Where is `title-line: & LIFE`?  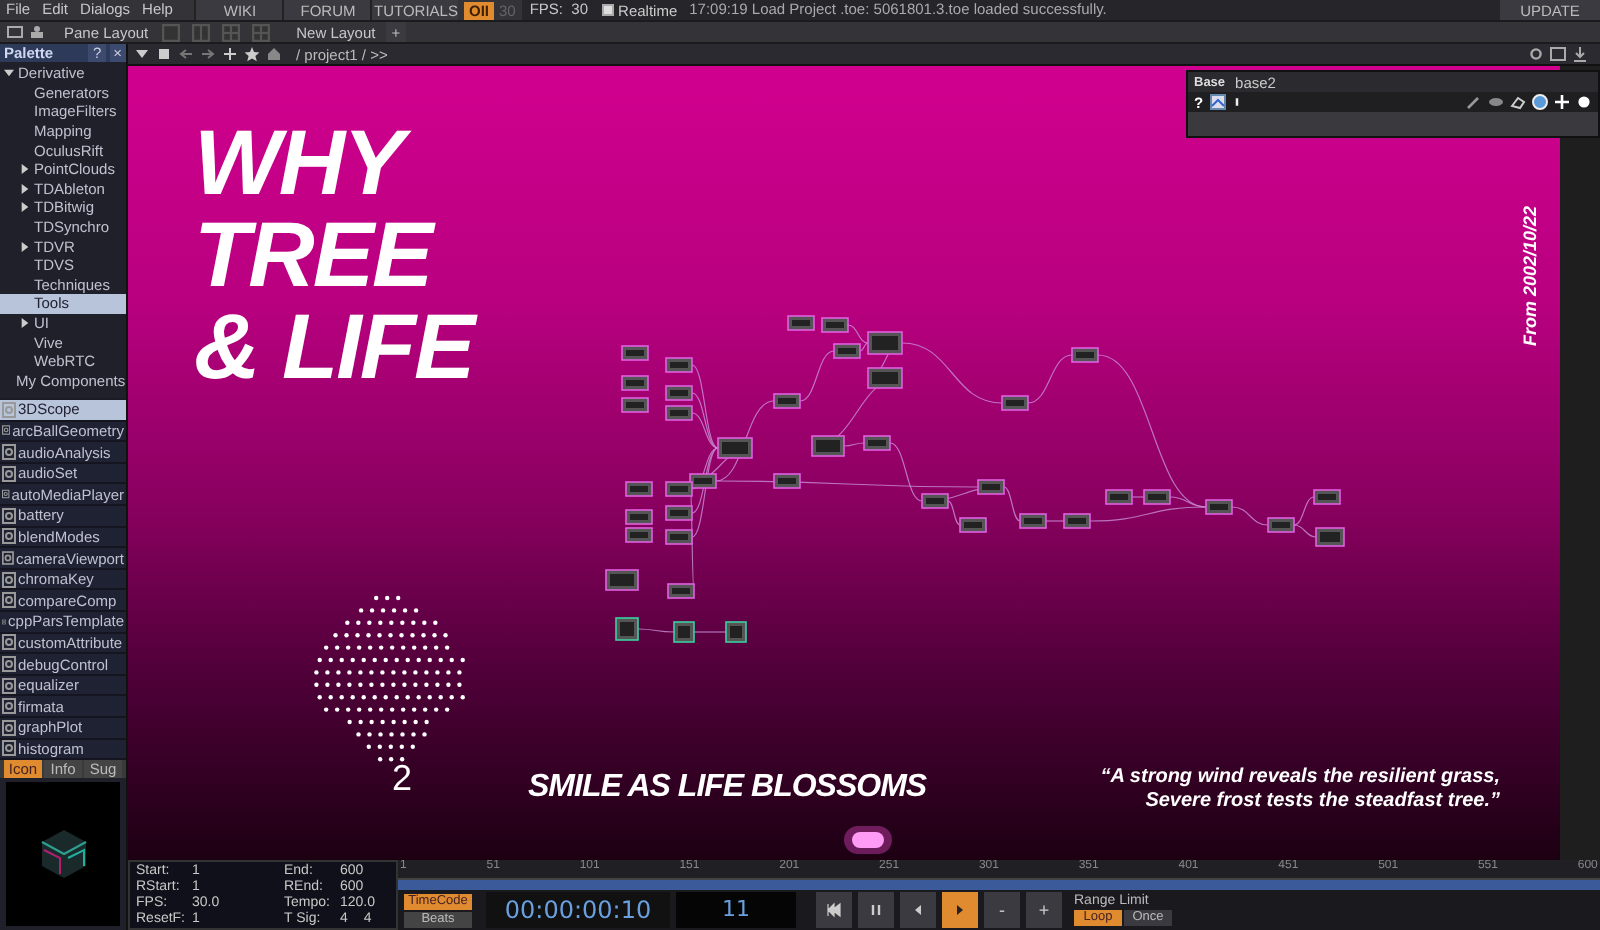 title-line: & LIFE is located at coordinates (334, 346).